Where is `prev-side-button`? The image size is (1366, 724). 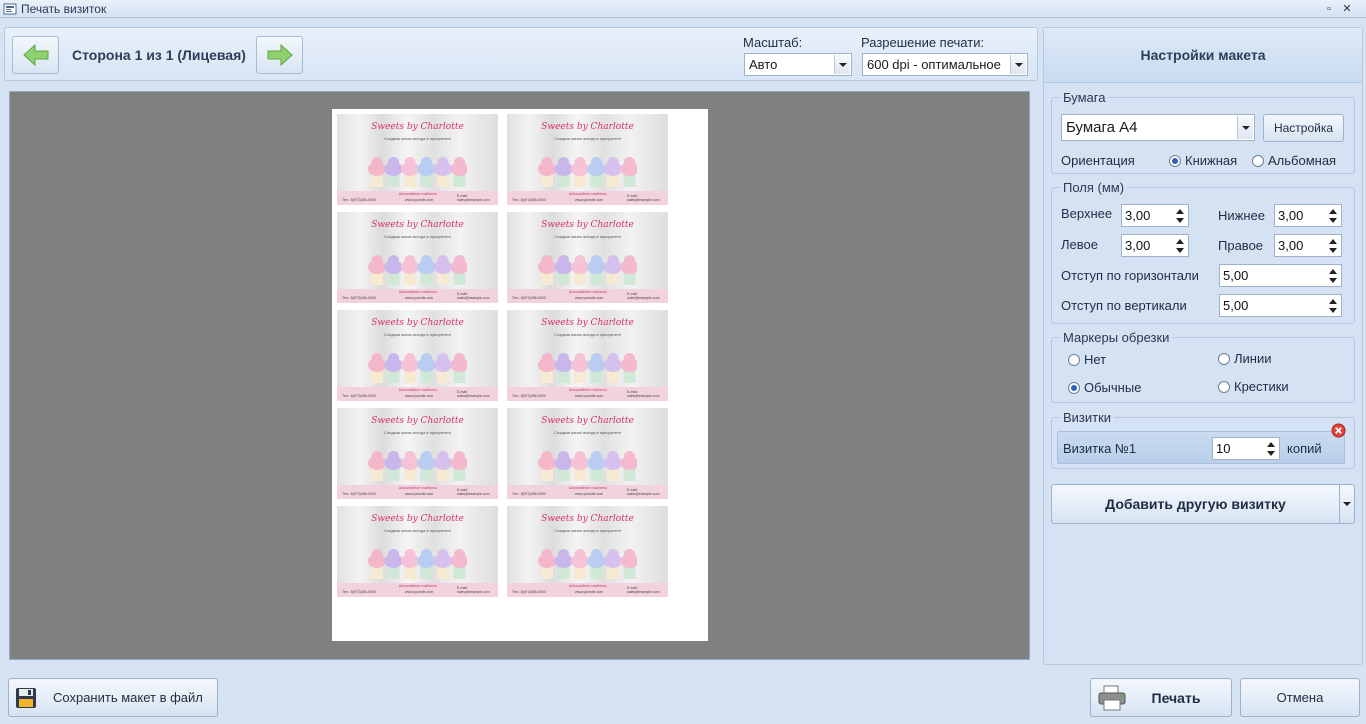
prev-side-button is located at coordinates (35, 55).